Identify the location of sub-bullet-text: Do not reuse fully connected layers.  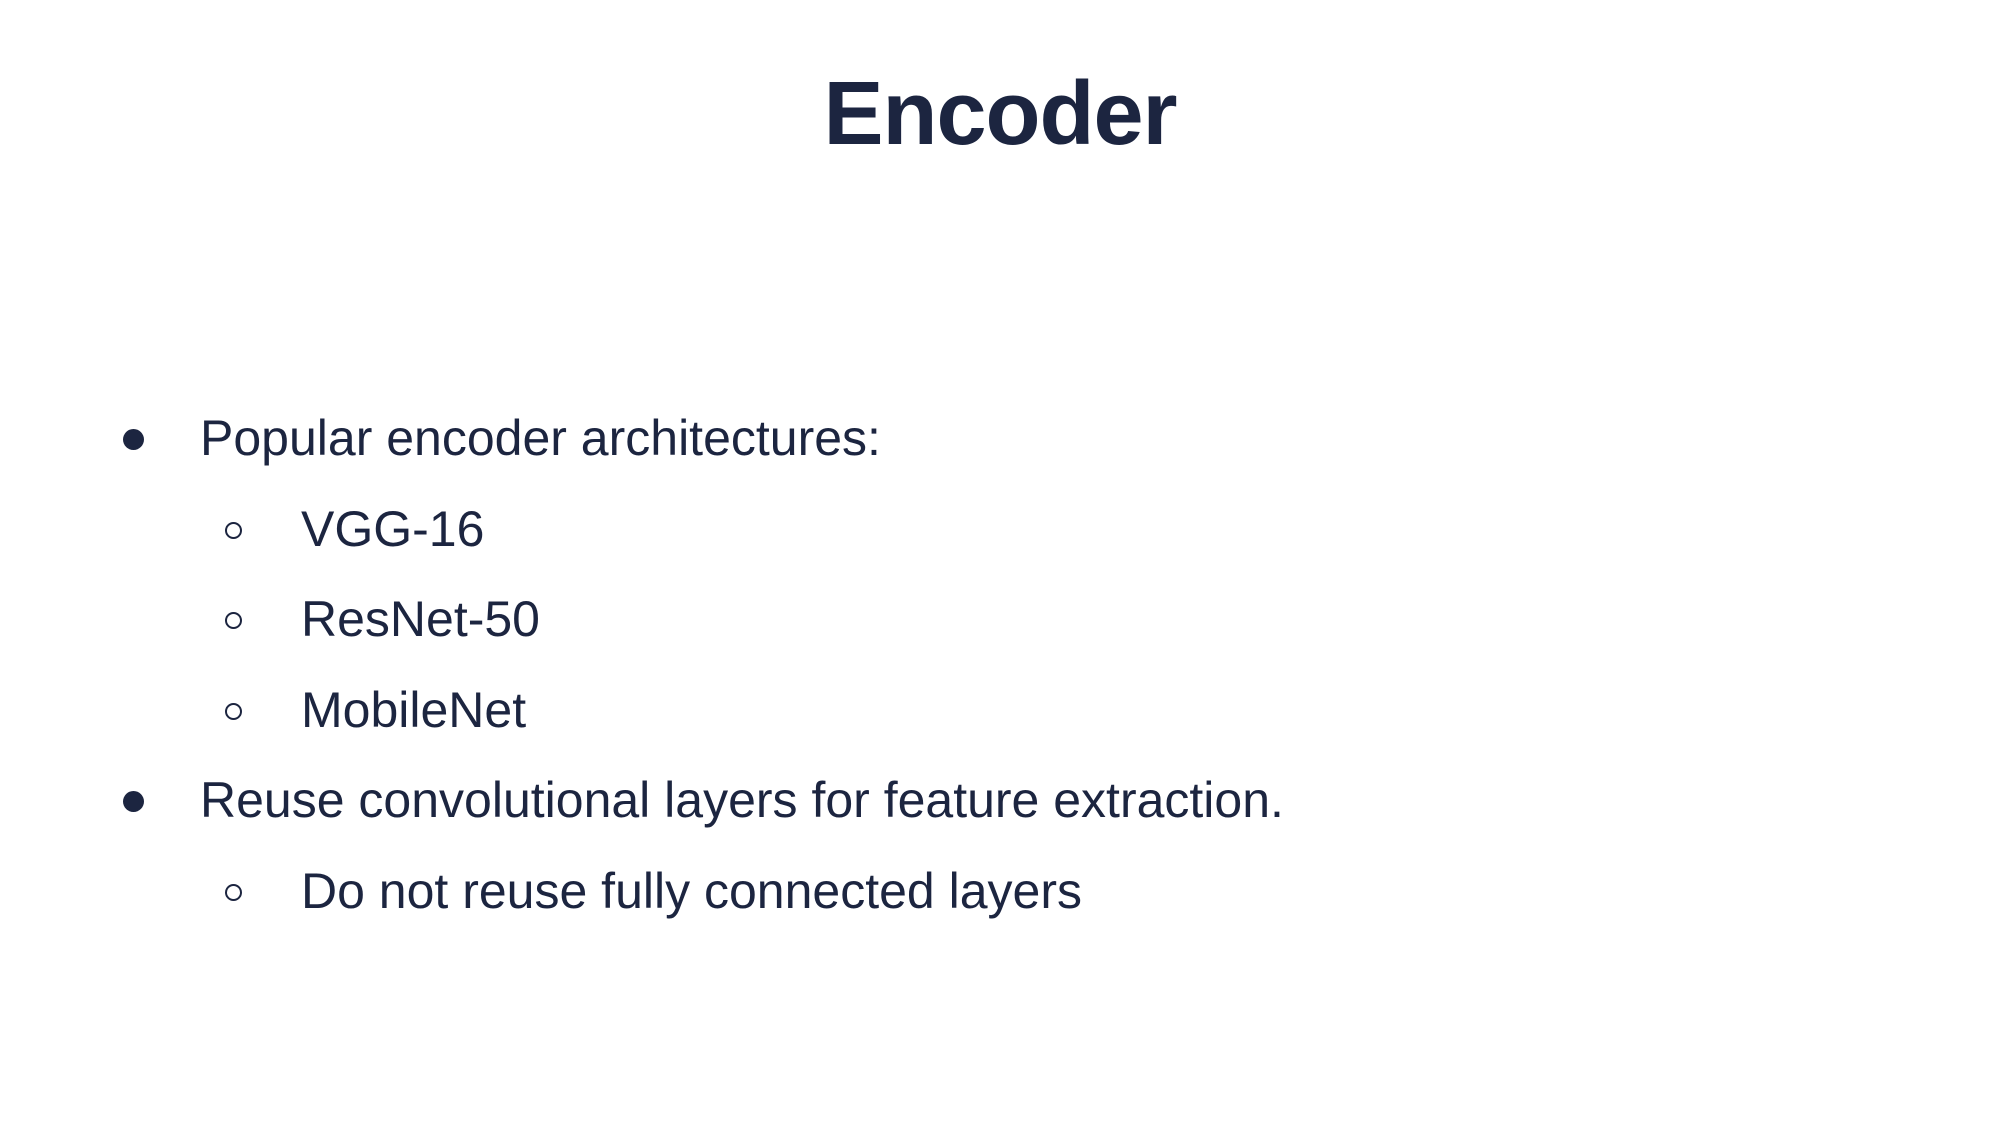
(691, 890).